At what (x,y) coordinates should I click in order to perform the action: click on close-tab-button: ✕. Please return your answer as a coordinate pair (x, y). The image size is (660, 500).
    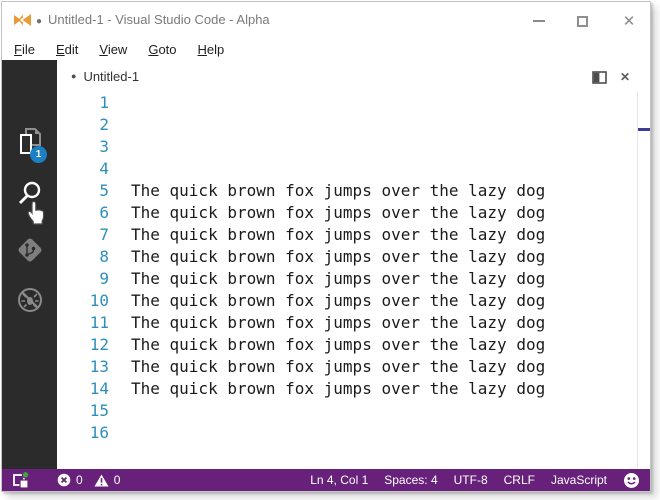
    Looking at the image, I should click on (625, 77).